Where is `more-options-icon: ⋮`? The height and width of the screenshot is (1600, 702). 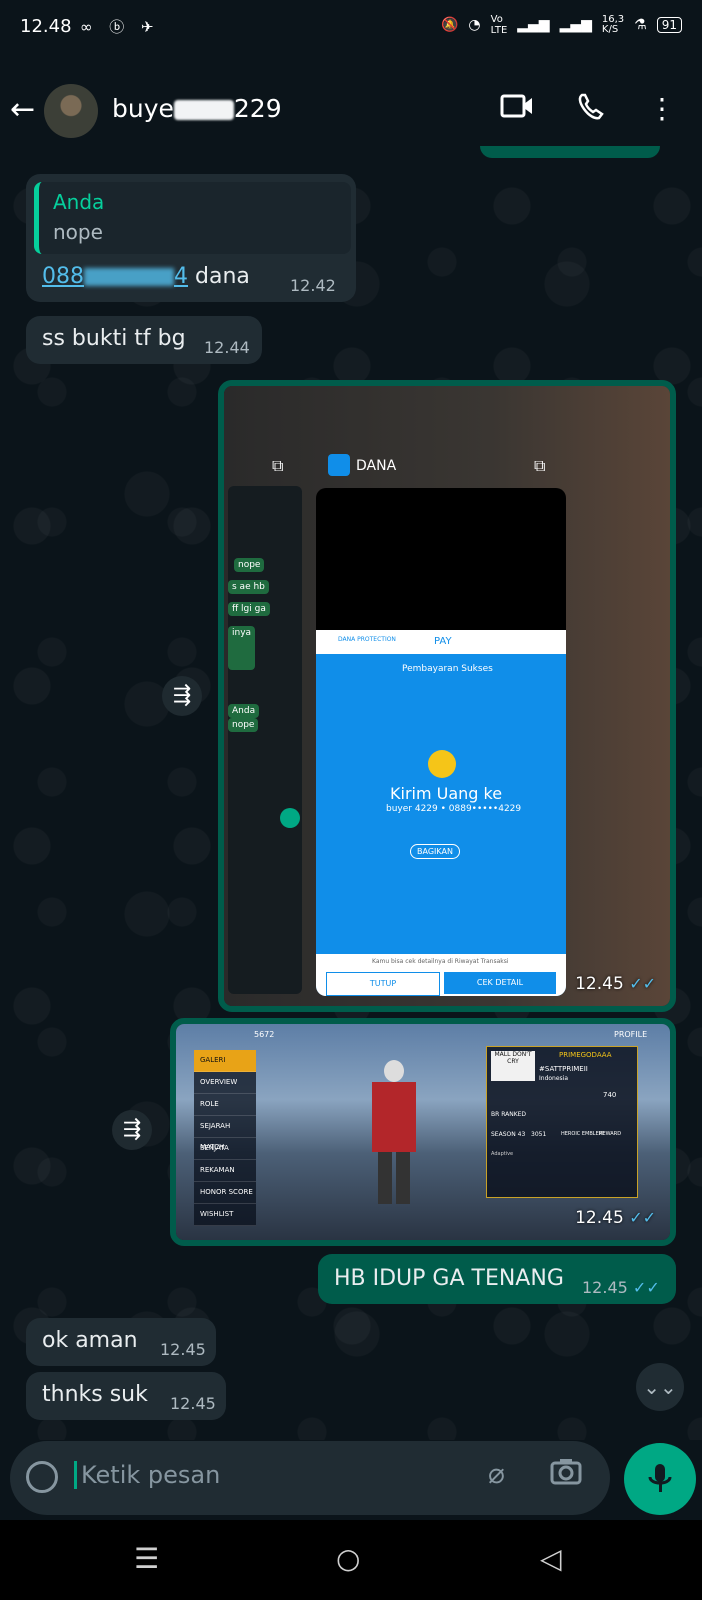
more-options-icon: ⋮ is located at coordinates (662, 108).